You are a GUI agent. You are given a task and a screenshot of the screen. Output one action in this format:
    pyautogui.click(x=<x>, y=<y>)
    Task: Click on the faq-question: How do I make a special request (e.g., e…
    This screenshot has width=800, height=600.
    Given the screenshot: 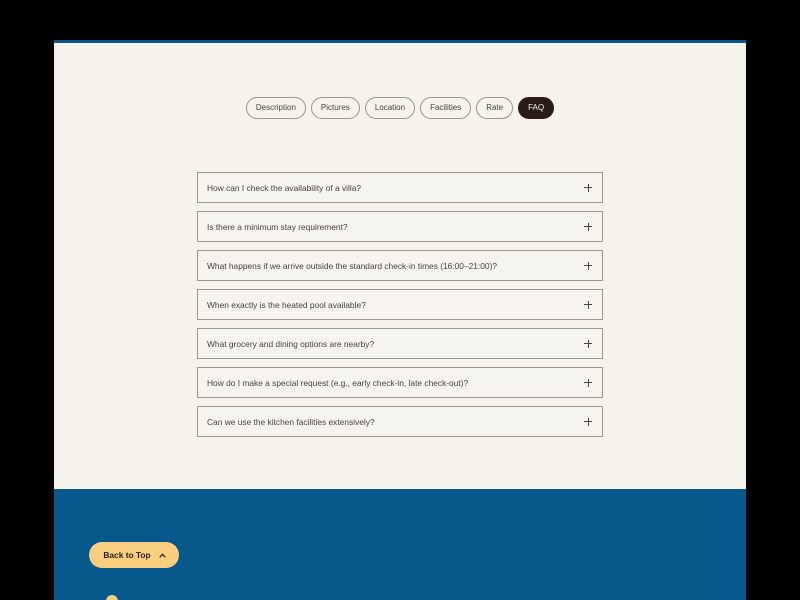 What is the action you would take?
    pyautogui.click(x=338, y=382)
    